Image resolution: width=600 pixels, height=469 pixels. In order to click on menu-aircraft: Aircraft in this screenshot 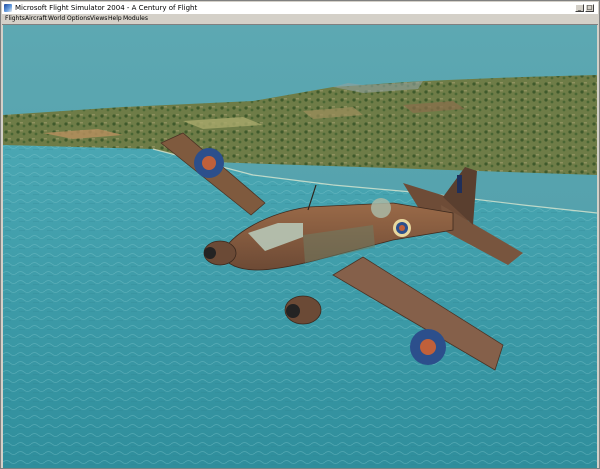, I will do `click(36, 19)`.